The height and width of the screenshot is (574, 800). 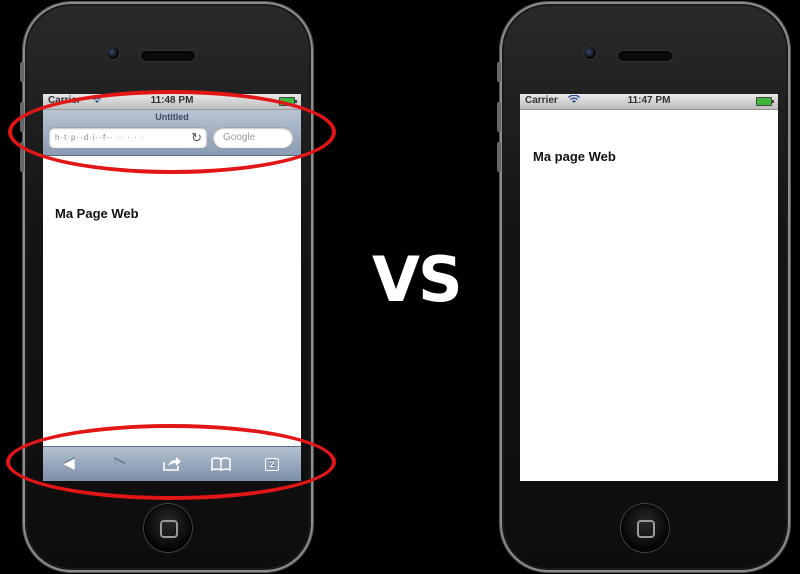 What do you see at coordinates (499, 157) in the screenshot?
I see `volume-down-button` at bounding box center [499, 157].